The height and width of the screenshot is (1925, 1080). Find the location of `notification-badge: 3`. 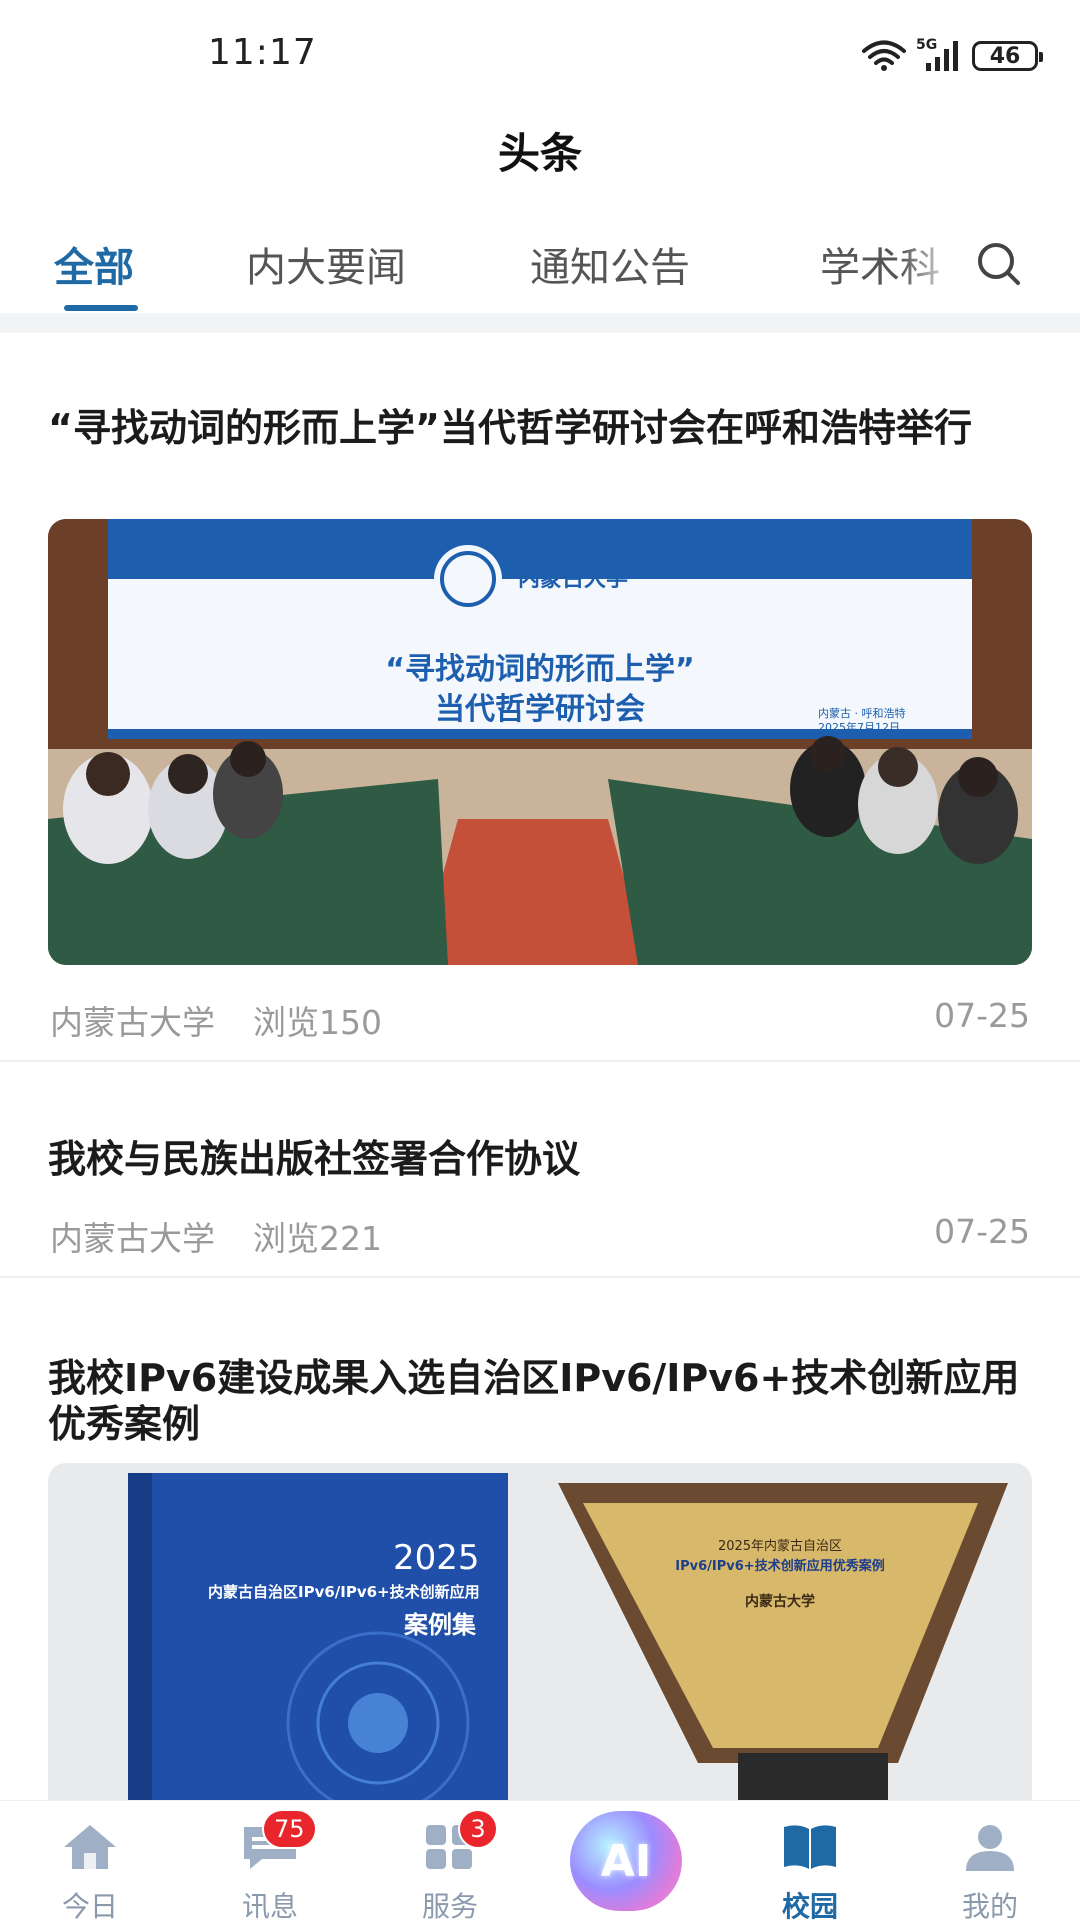

notification-badge: 3 is located at coordinates (478, 1829).